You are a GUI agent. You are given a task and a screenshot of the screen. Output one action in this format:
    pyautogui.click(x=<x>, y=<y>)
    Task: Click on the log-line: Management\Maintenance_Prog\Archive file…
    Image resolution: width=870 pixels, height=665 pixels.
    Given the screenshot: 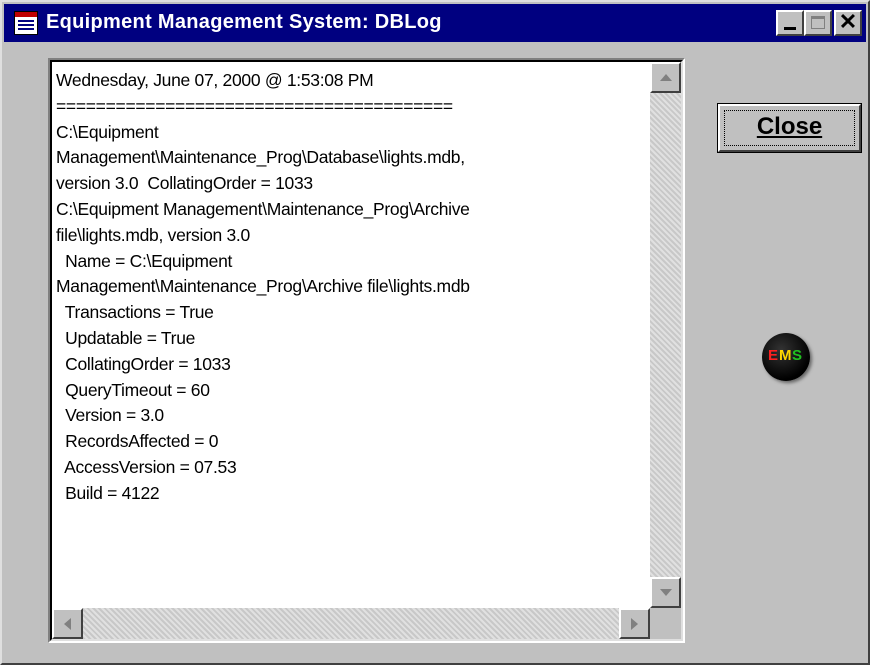 What is the action you would take?
    pyautogui.click(x=263, y=286)
    